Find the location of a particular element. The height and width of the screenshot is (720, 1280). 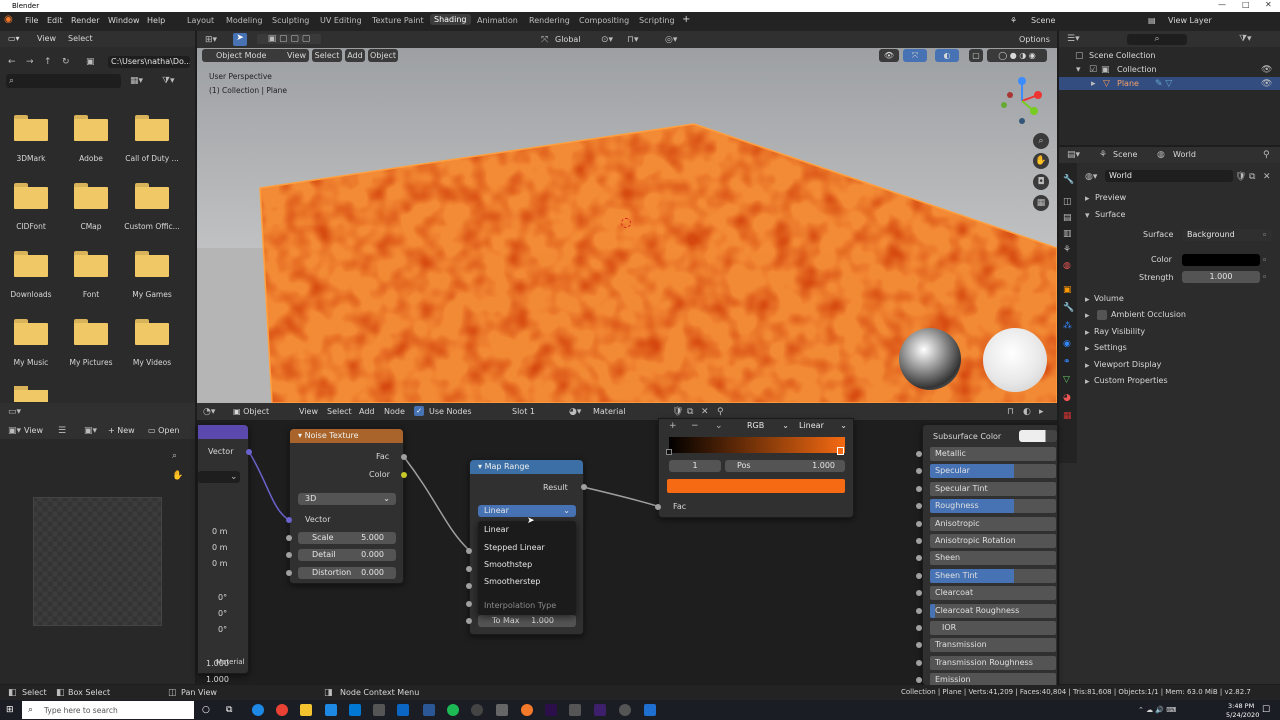

world-name-field: World is located at coordinates (1169, 176).